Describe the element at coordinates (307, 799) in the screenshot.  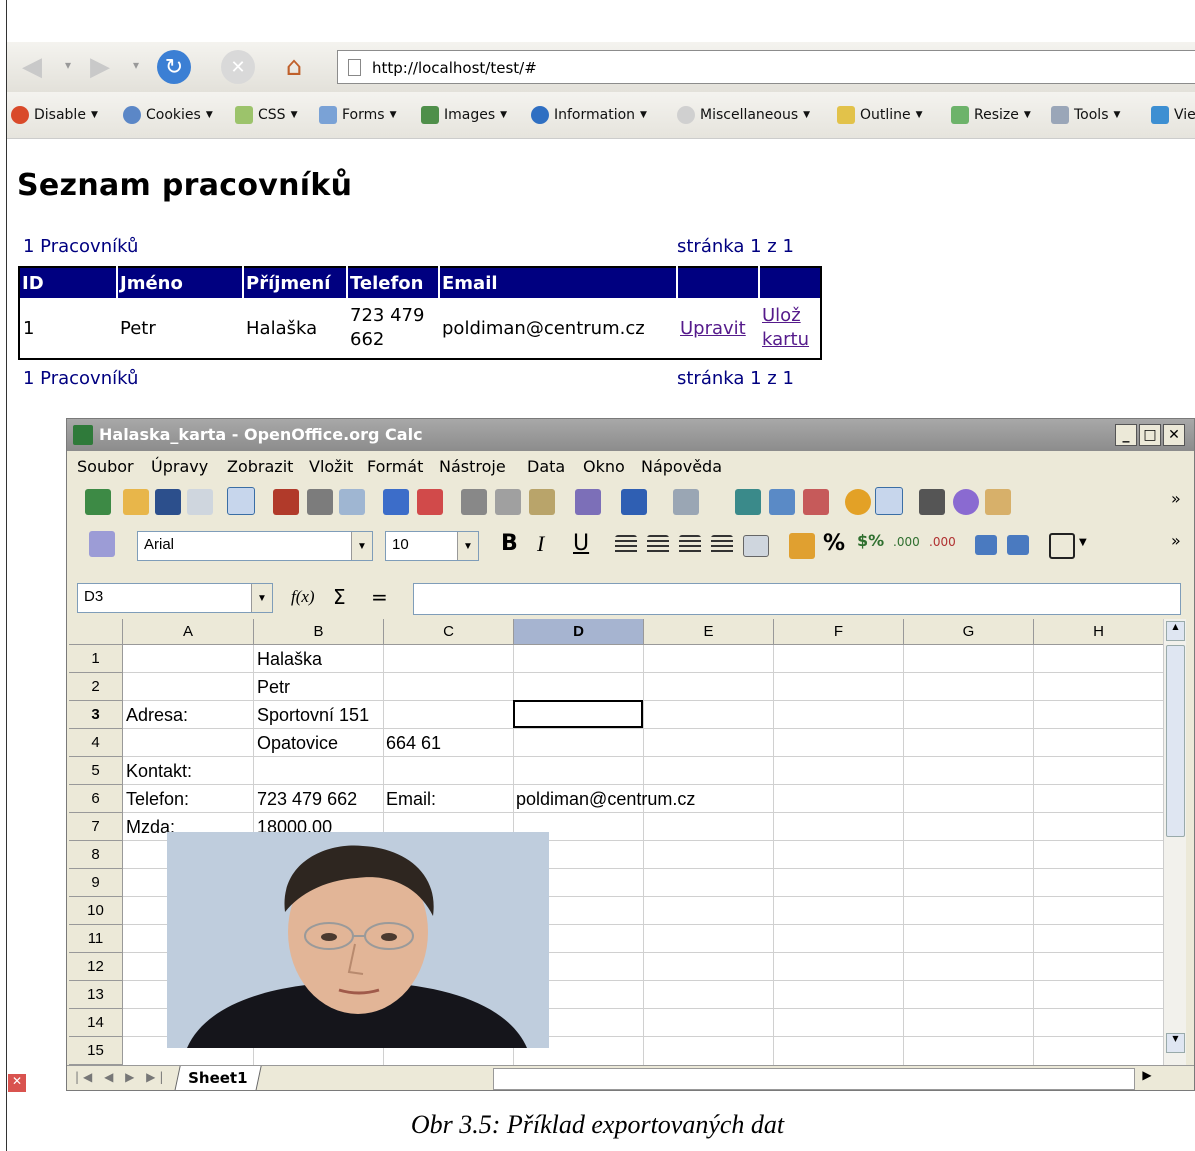
I see `cell-b6: 723 479 662` at that location.